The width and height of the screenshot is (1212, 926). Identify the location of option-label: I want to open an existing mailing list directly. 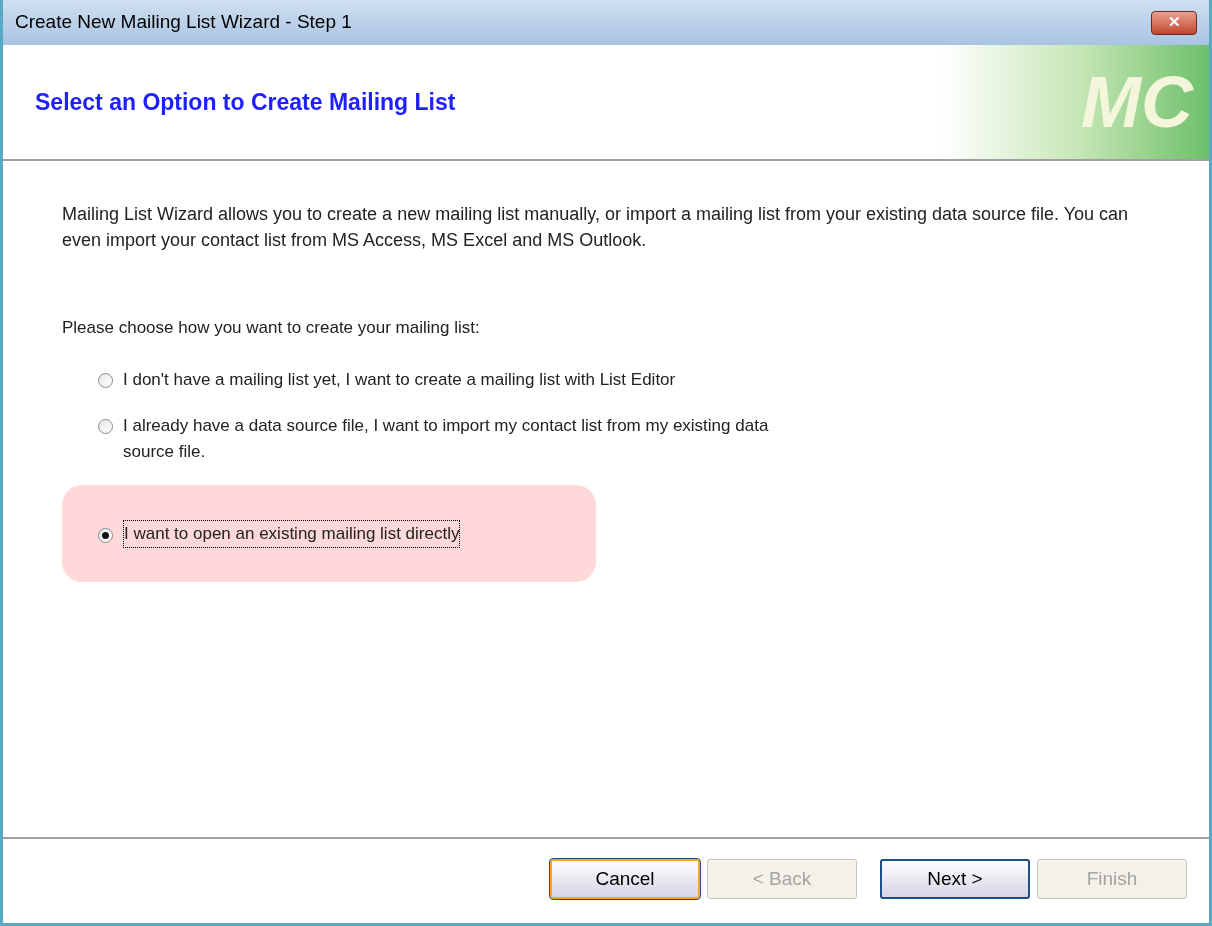
(292, 534).